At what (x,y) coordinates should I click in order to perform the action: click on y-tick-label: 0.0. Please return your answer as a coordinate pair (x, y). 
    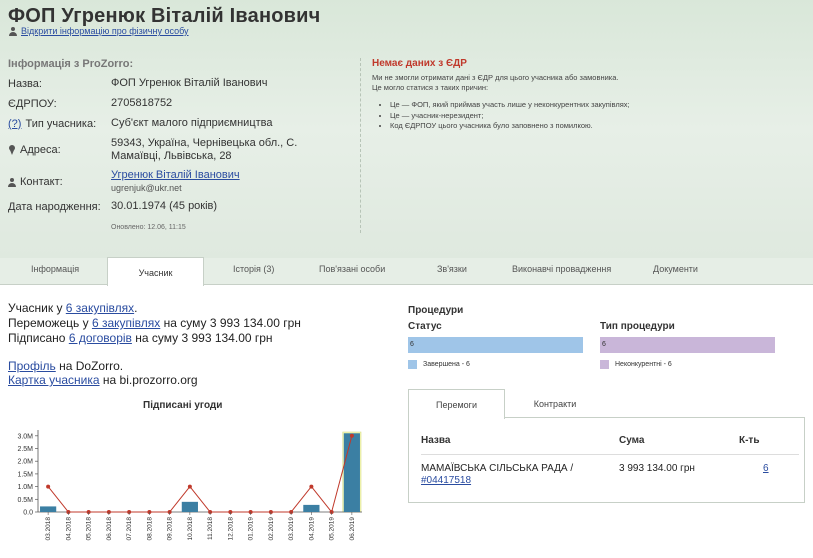
    Looking at the image, I should click on (28, 513).